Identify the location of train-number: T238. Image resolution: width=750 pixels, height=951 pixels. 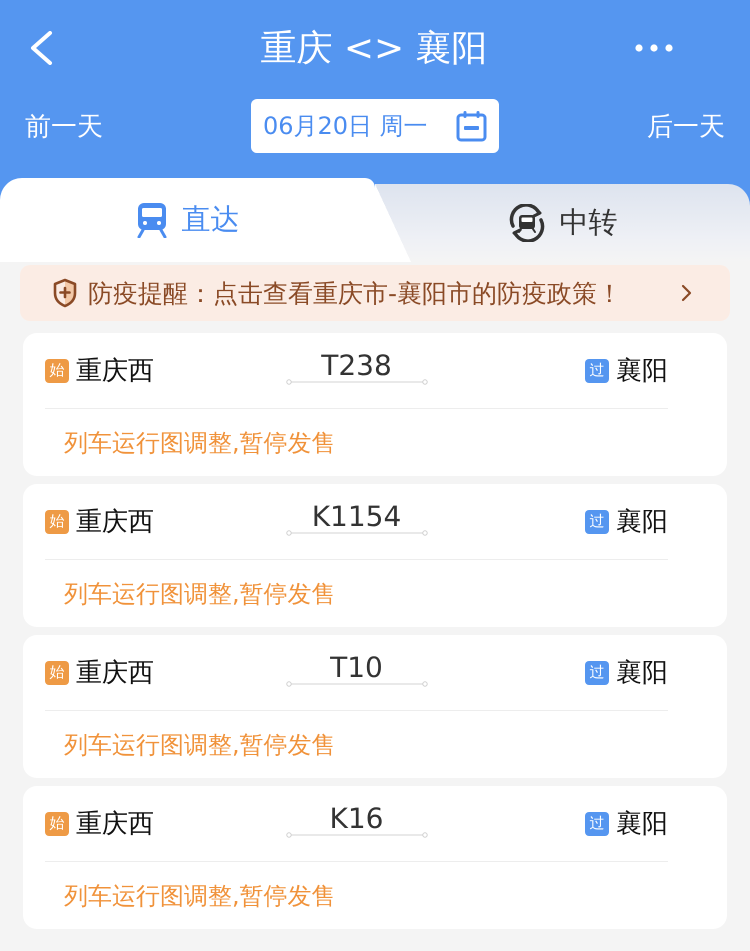
(356, 366).